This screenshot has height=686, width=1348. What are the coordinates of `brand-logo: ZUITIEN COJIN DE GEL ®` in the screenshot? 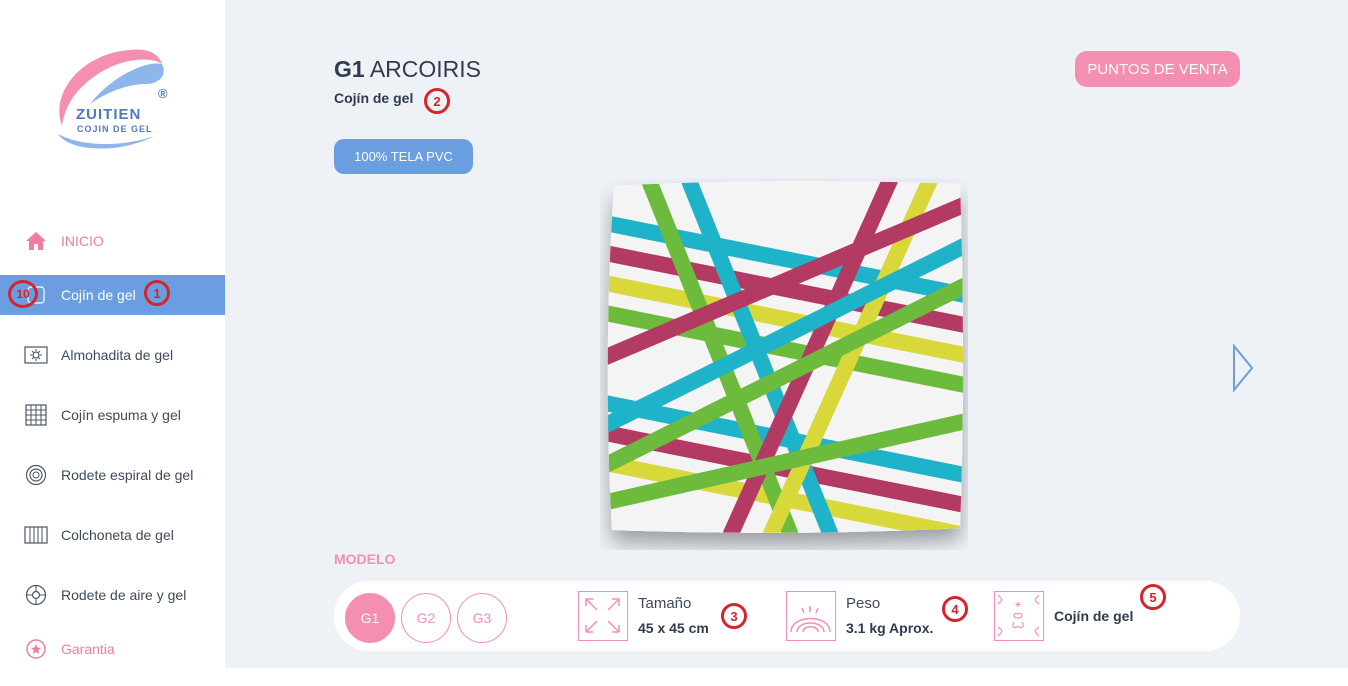 It's located at (115, 98).